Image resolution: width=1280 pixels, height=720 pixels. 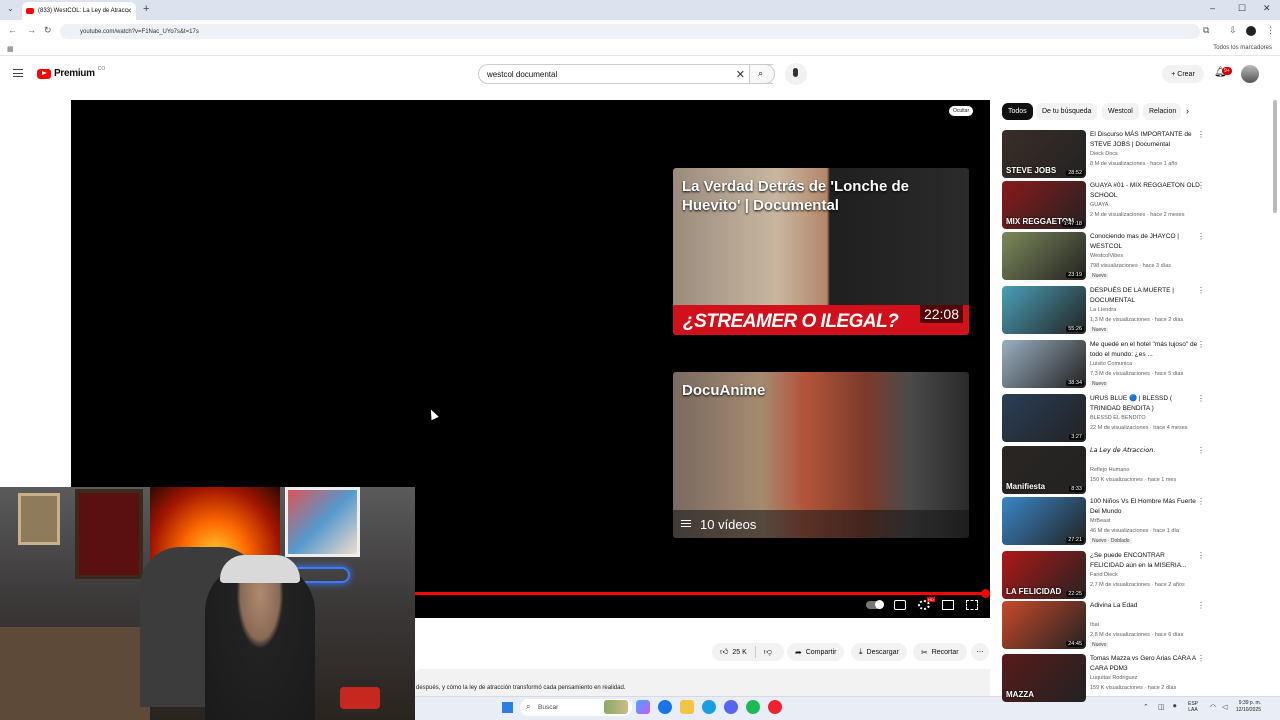 I want to click on tray-chevron-icon: ⌃, so click(x=1146, y=707).